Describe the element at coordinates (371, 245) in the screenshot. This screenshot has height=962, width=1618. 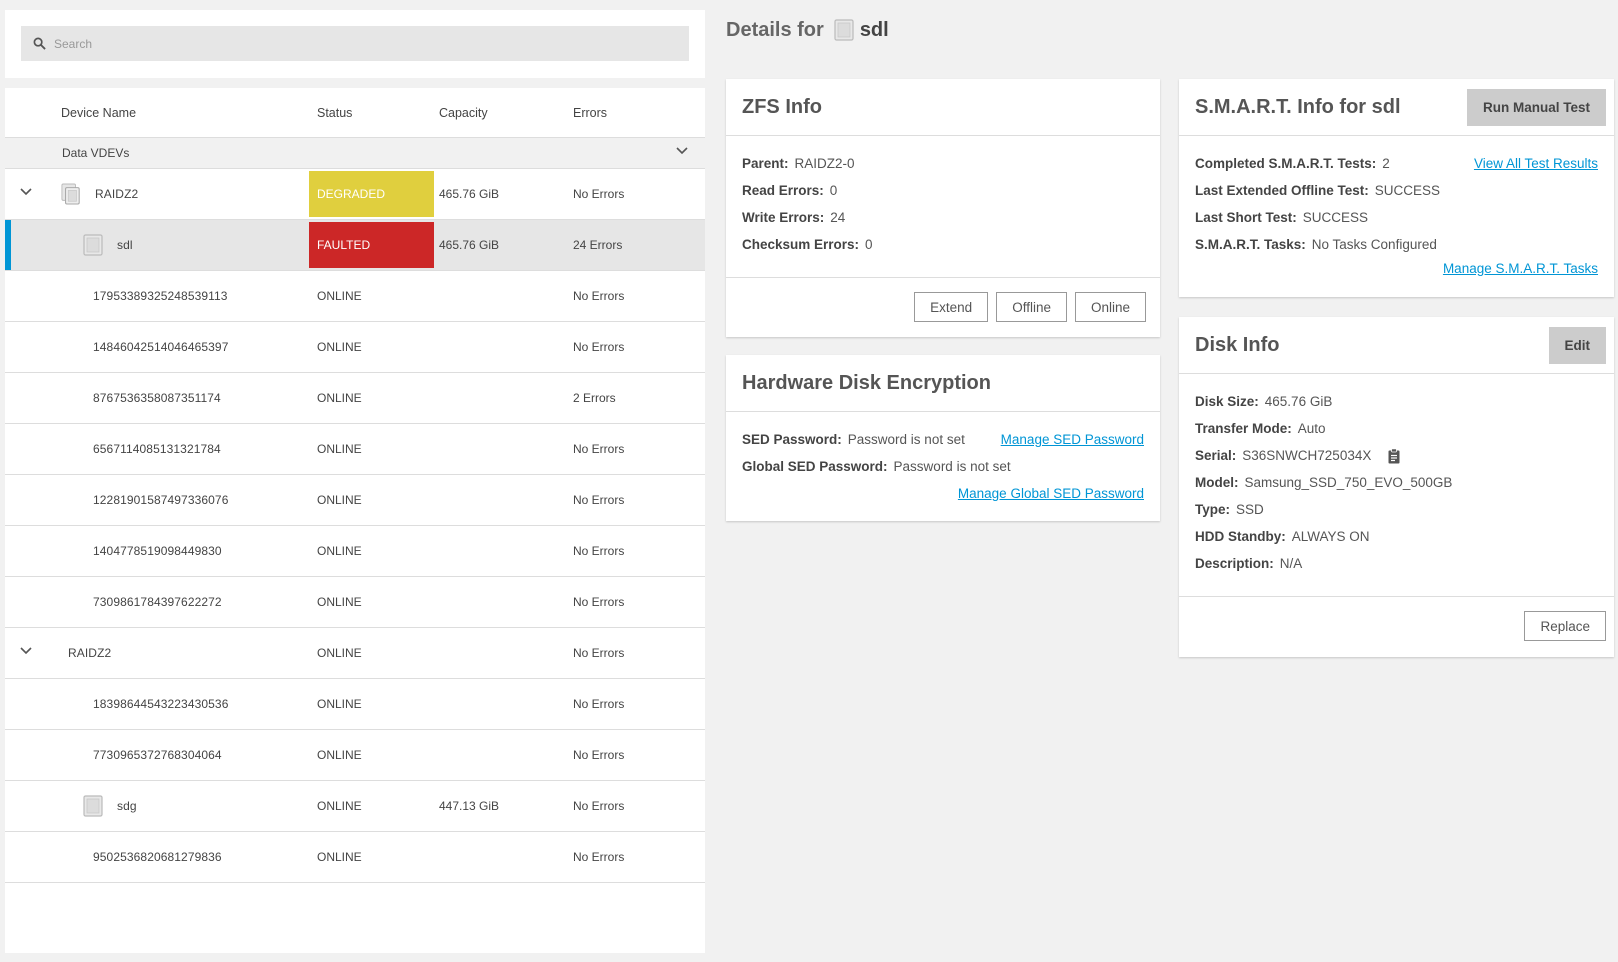
I see `status-badge: FAULTED` at that location.